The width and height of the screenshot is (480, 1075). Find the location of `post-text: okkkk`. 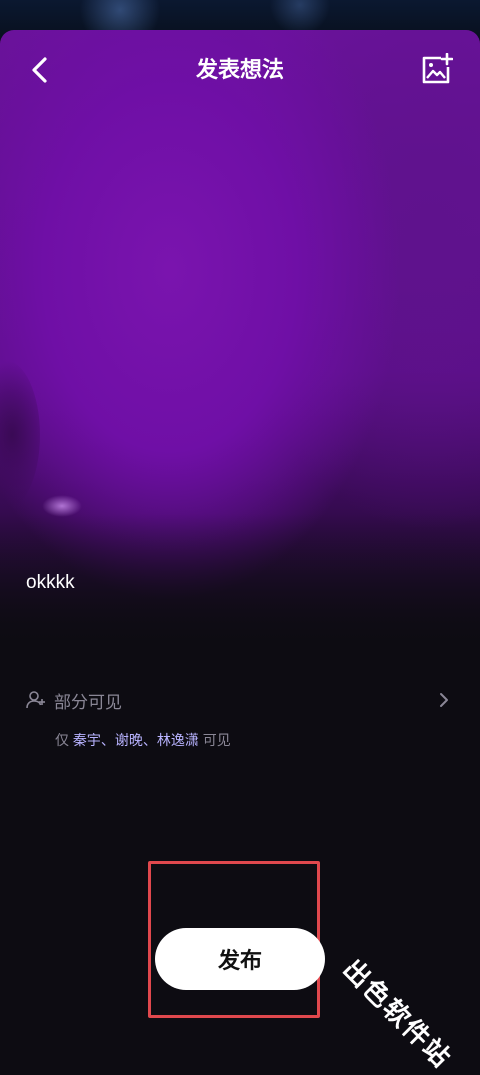

post-text: okkkk is located at coordinates (50, 583).